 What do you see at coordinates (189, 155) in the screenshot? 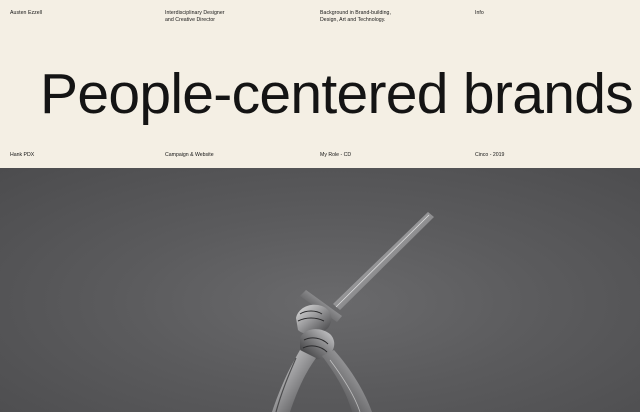
I see `project-type: Campaign & Website` at bounding box center [189, 155].